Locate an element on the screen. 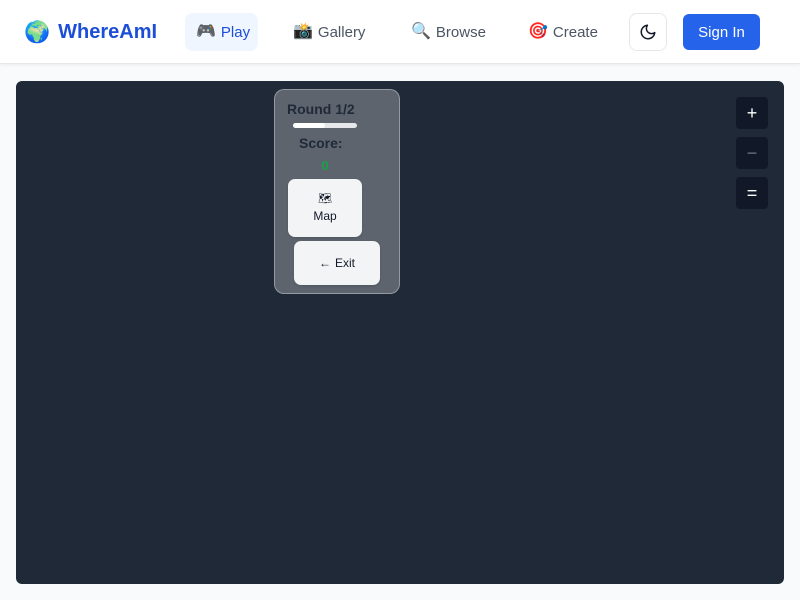 The height and width of the screenshot is (600, 800). globe-icon: 🌍 is located at coordinates (37, 32).